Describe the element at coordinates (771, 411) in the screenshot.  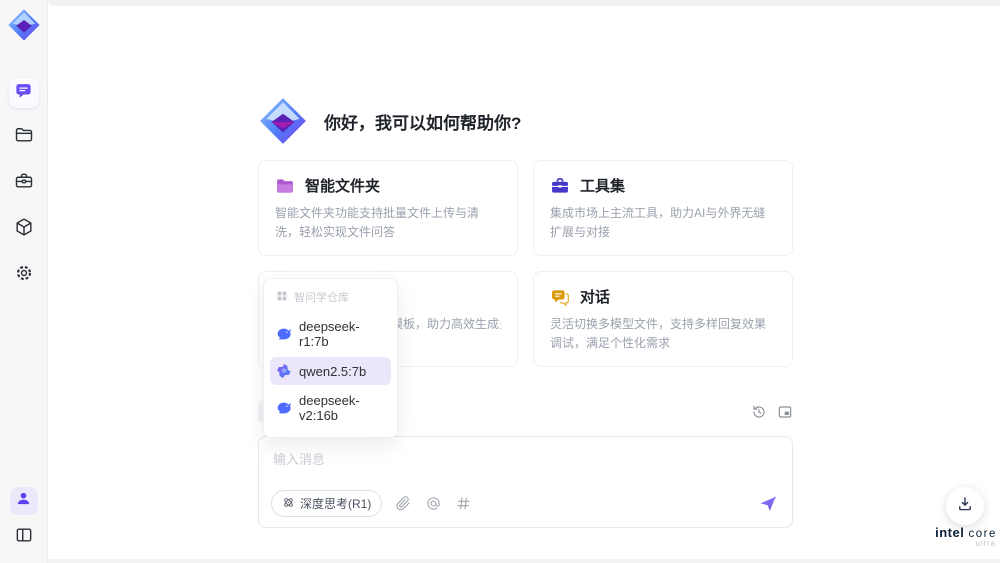
I see `chat-toolbar` at that location.